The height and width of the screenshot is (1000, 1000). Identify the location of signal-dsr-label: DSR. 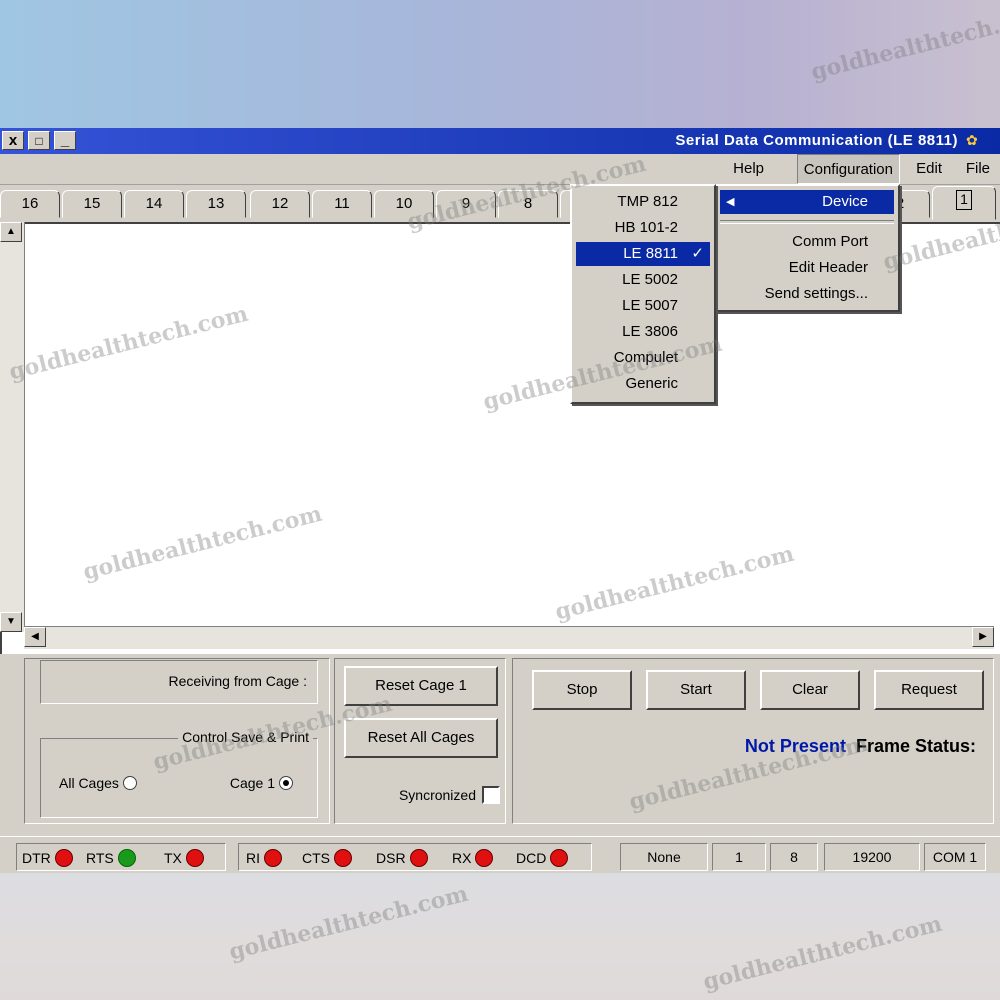
(391, 858).